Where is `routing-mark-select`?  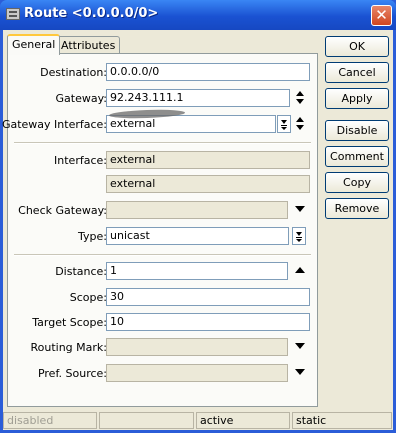 routing-mark-select is located at coordinates (197, 347).